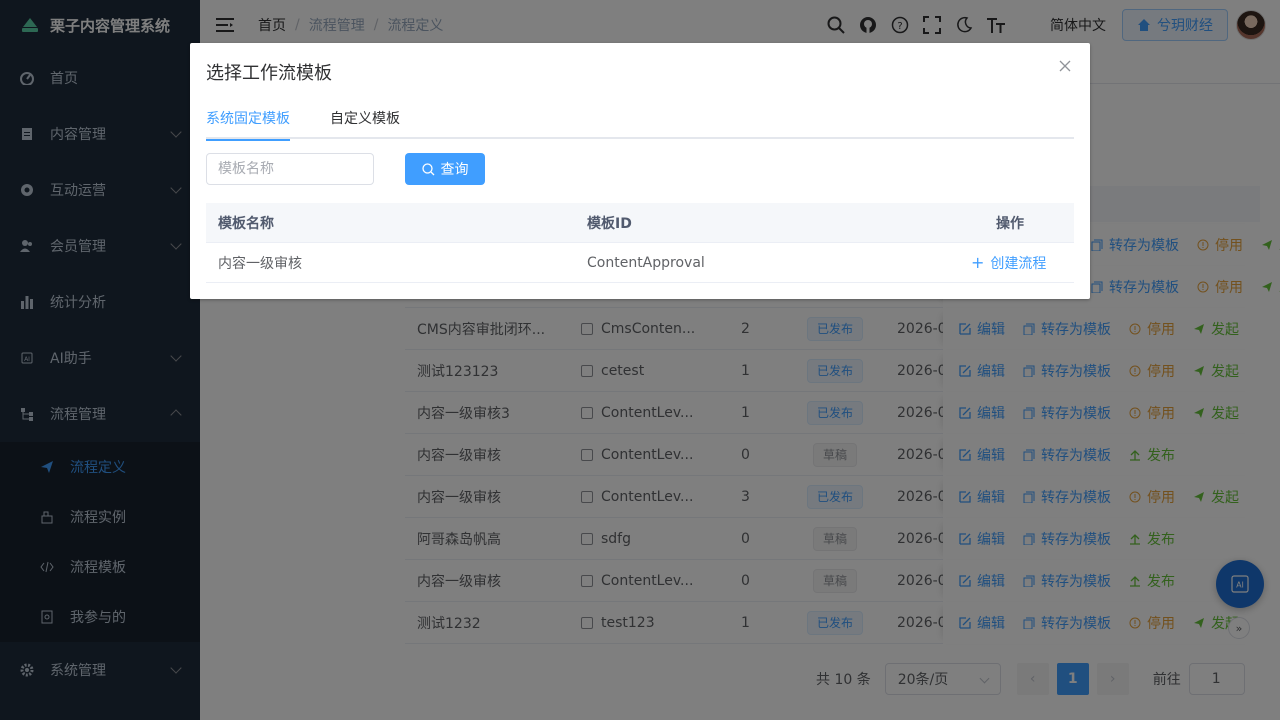  Describe the element at coordinates (246, 223) in the screenshot. I see `column-header-name: 模板名称` at that location.